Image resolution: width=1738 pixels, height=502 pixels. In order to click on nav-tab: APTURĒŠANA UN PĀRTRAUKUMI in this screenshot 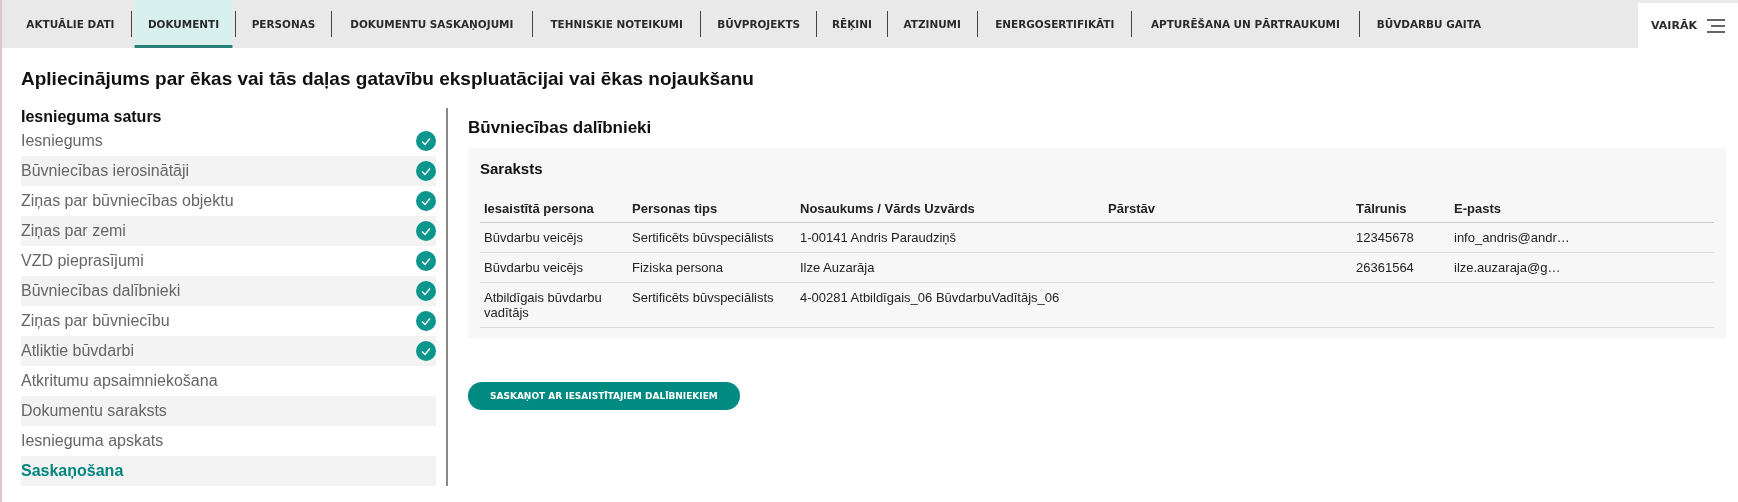, I will do `click(1245, 24)`.